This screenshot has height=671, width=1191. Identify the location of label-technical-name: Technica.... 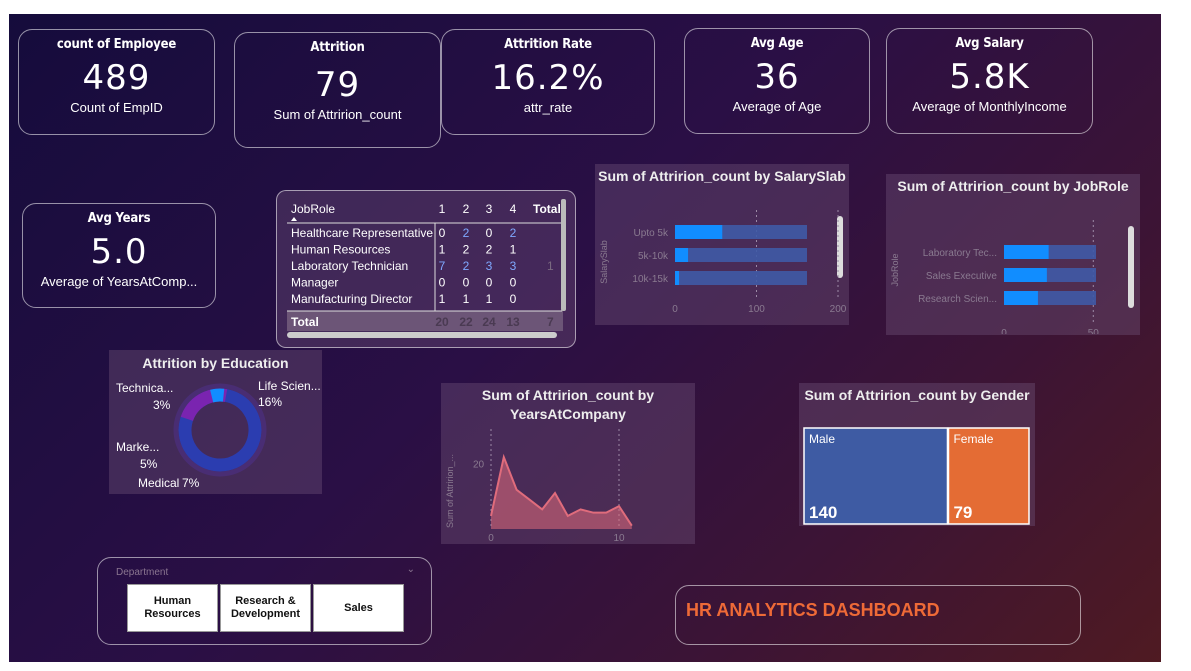
(144, 388).